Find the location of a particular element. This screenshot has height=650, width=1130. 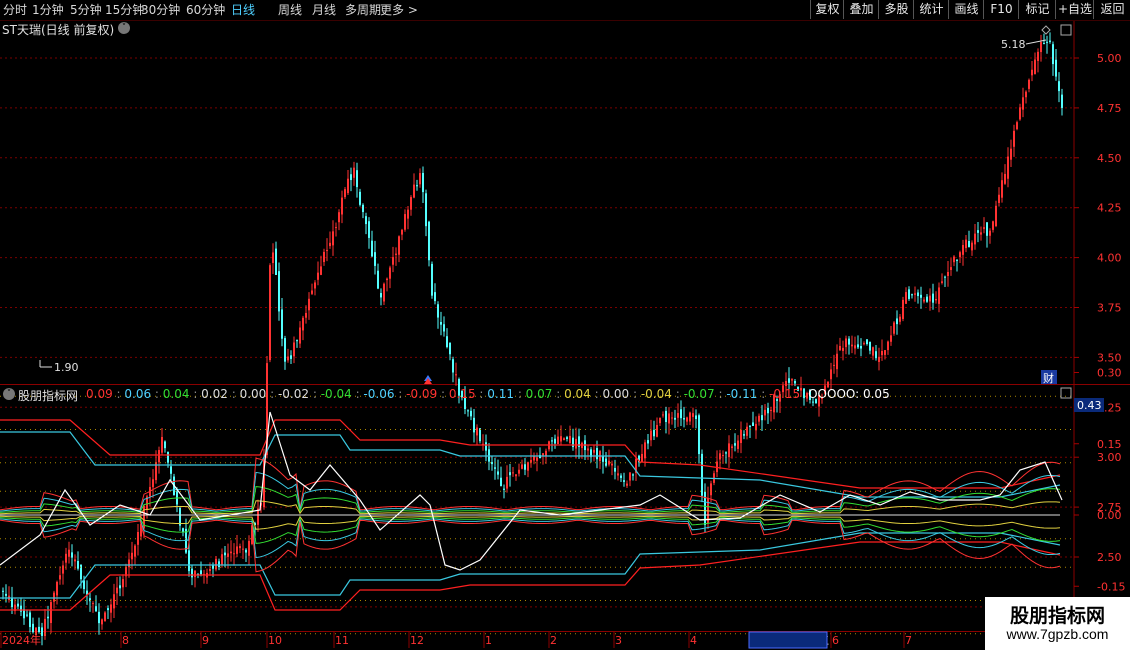

time-axis-label: 7 is located at coordinates (908, 640).